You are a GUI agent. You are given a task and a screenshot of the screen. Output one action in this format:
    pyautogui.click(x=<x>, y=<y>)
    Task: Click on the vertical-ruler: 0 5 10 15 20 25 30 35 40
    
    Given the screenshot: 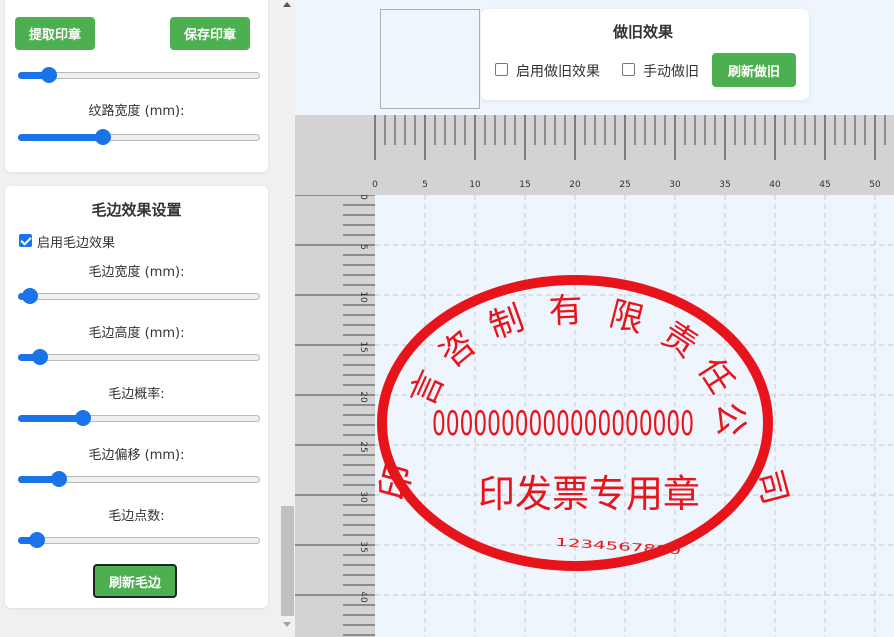 What is the action you would take?
    pyautogui.click(x=335, y=415)
    